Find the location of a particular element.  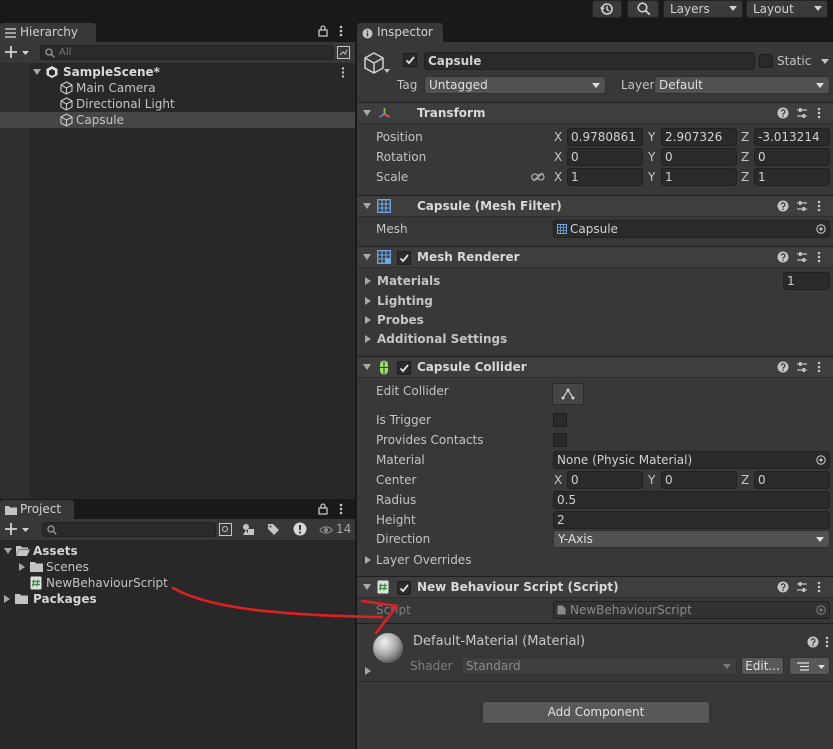

scale-x-field: 1 is located at coordinates (605, 177).